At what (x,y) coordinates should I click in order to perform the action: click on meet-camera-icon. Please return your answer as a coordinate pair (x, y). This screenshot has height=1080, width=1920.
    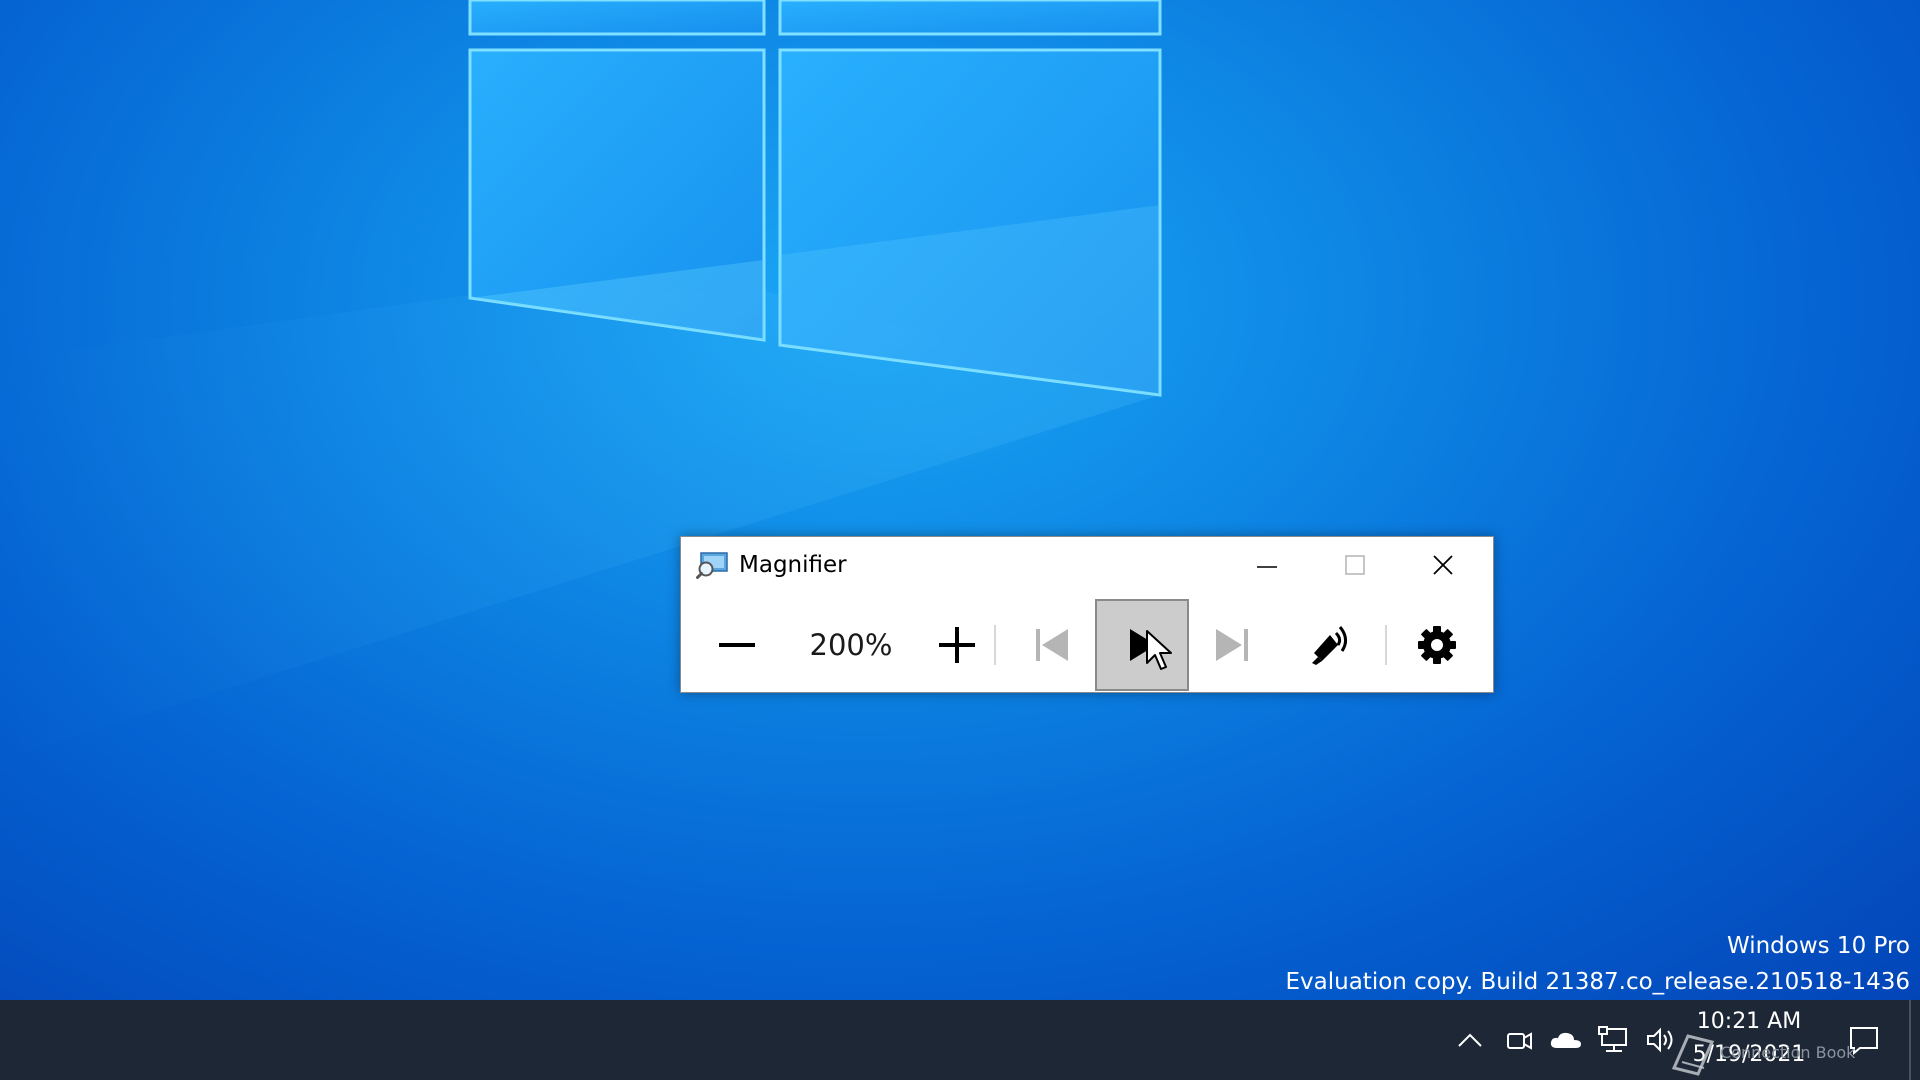
    Looking at the image, I should click on (1519, 1041).